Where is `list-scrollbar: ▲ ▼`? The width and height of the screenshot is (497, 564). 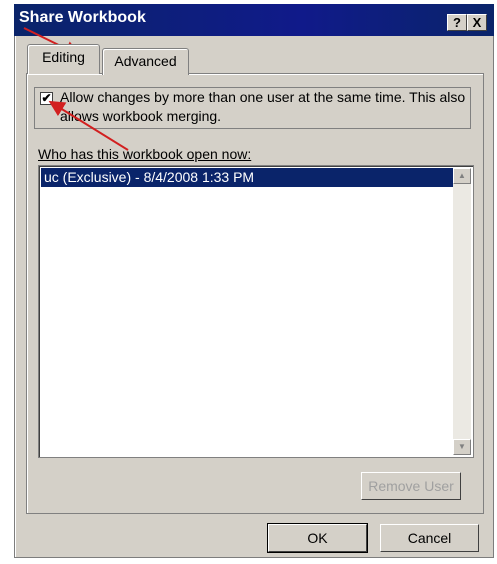 list-scrollbar: ▲ ▼ is located at coordinates (462, 311).